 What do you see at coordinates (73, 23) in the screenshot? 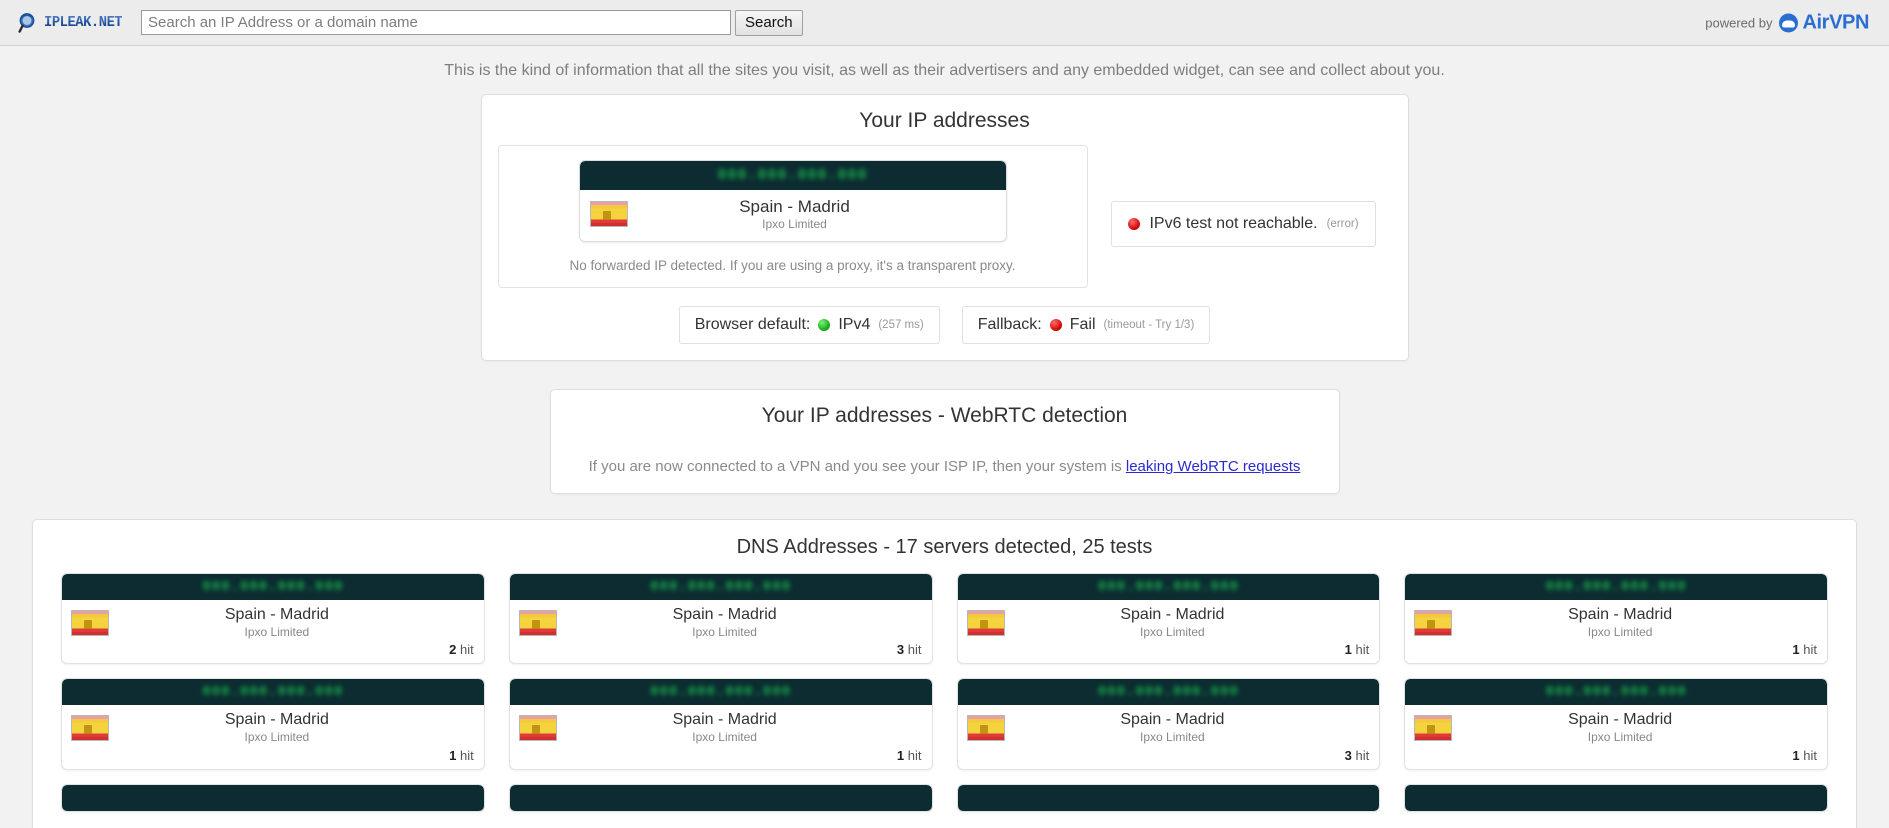
I see `site-logo: IPLEAK.NET` at bounding box center [73, 23].